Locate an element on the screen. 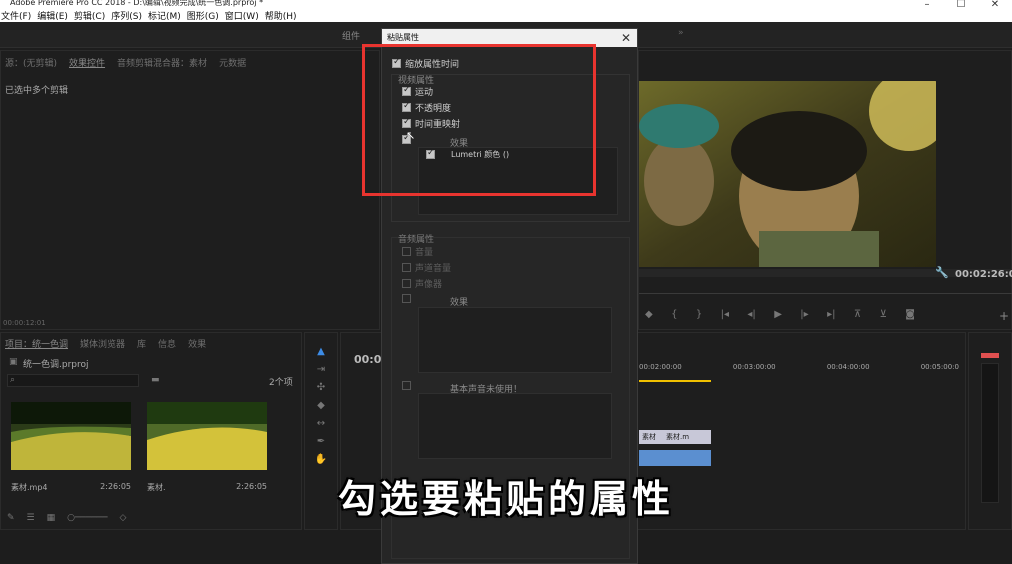 This screenshot has height=564, width=1012. track-select-icon: ⇥ is located at coordinates (321, 369).